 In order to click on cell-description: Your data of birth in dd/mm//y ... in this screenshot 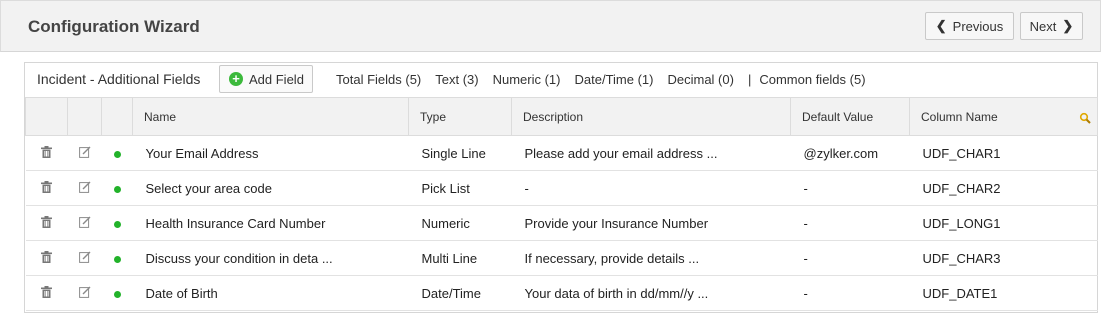, I will do `click(651, 293)`.